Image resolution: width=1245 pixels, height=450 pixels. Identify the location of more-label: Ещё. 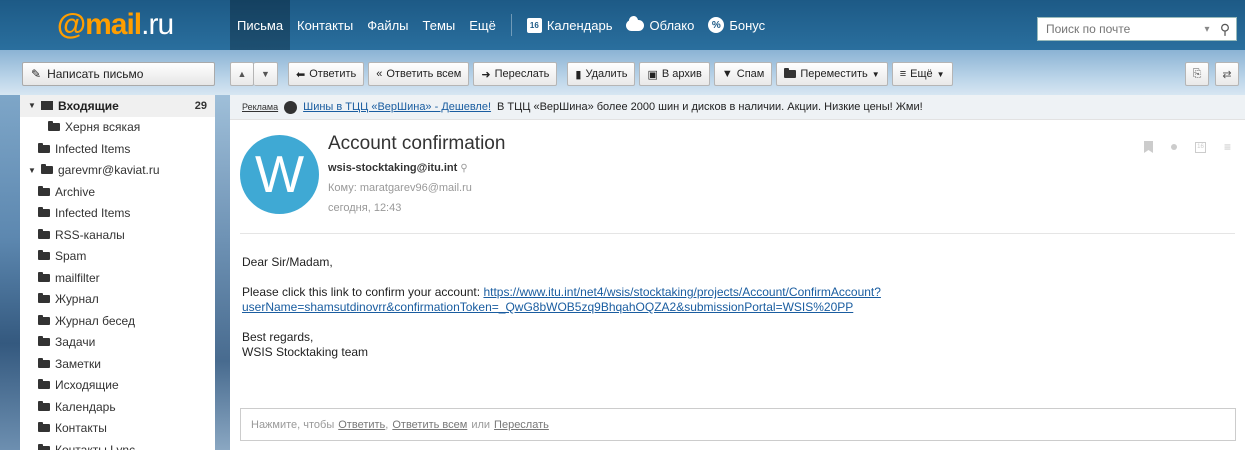
(921, 74).